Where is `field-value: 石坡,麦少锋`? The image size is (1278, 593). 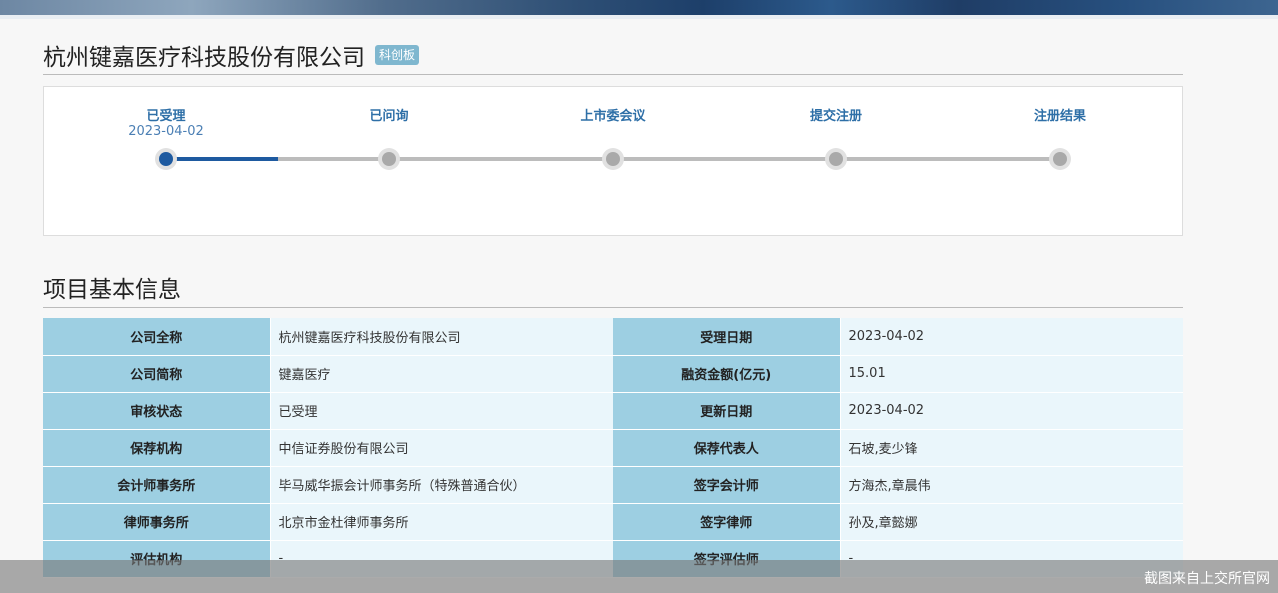 field-value: 石坡,麦少锋 is located at coordinates (1011, 448).